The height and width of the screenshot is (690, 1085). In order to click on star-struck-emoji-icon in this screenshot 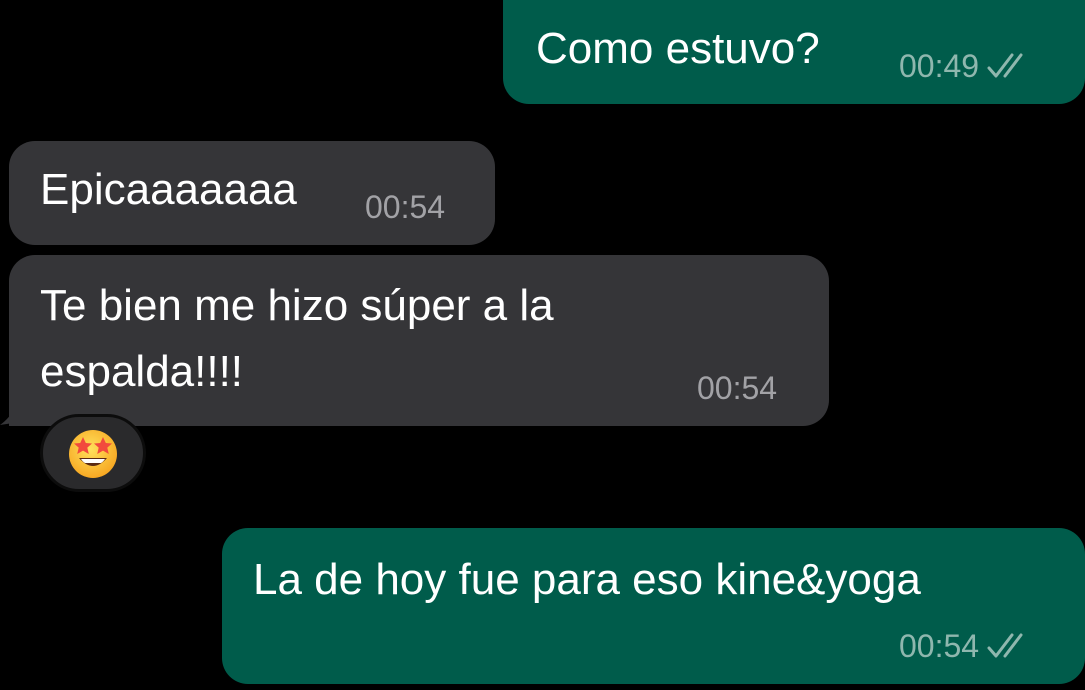, I will do `click(93, 454)`.